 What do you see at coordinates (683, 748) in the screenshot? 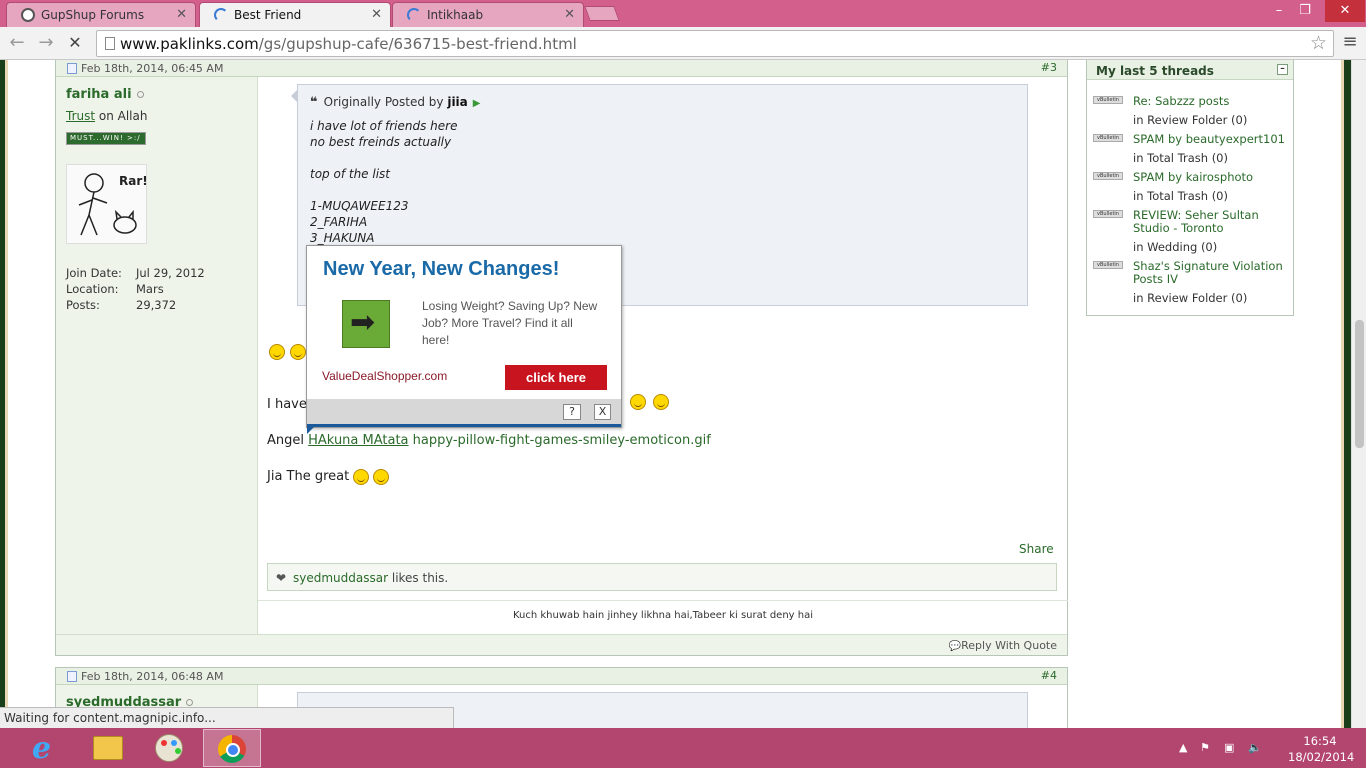
I see `windows-taskbar: e ▲ ⚑ ▣ 🔈 16:54 18/02/2014` at bounding box center [683, 748].